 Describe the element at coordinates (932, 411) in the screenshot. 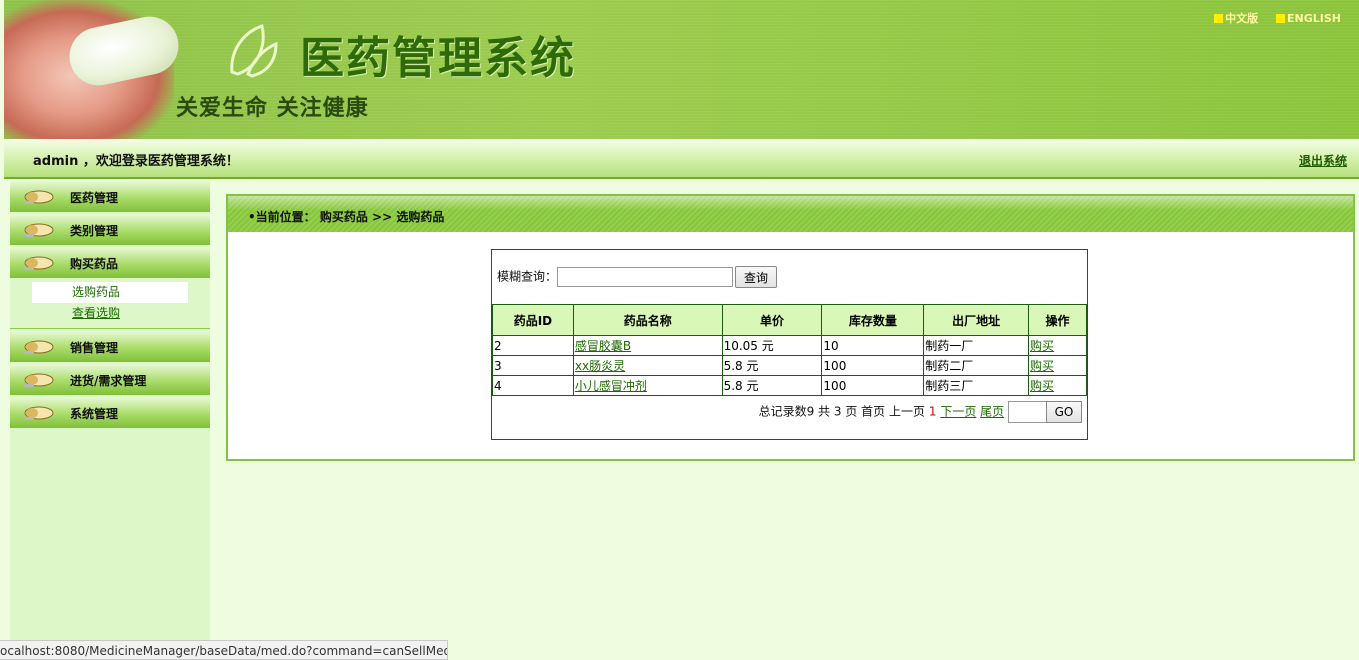

I see `pager-current: 1` at that location.